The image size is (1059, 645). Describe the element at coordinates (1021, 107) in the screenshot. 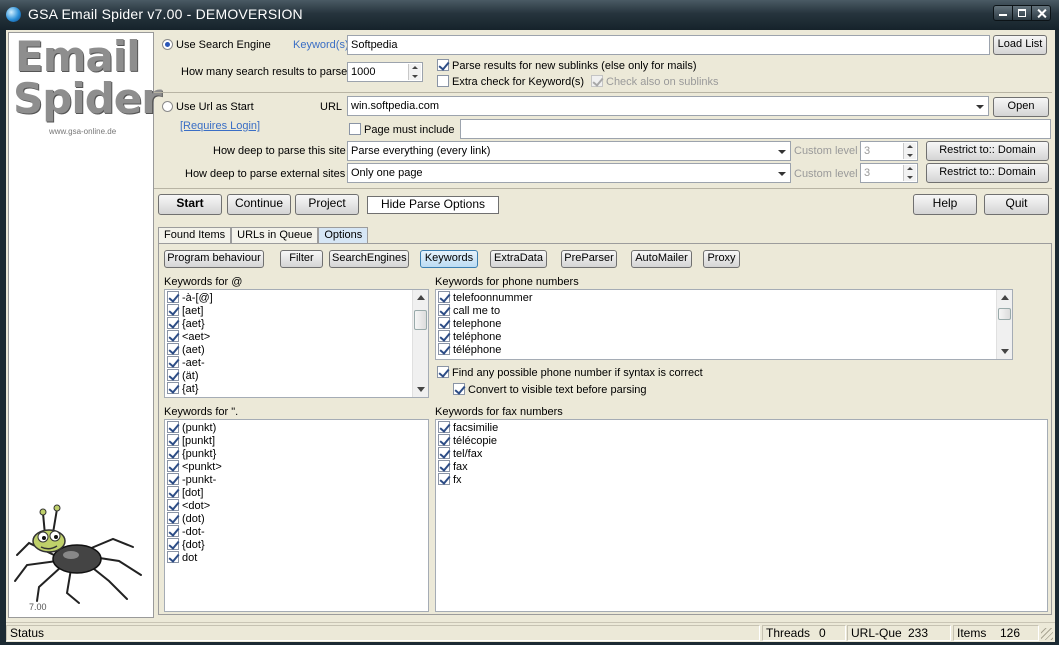

I see `open-button: Open` at that location.